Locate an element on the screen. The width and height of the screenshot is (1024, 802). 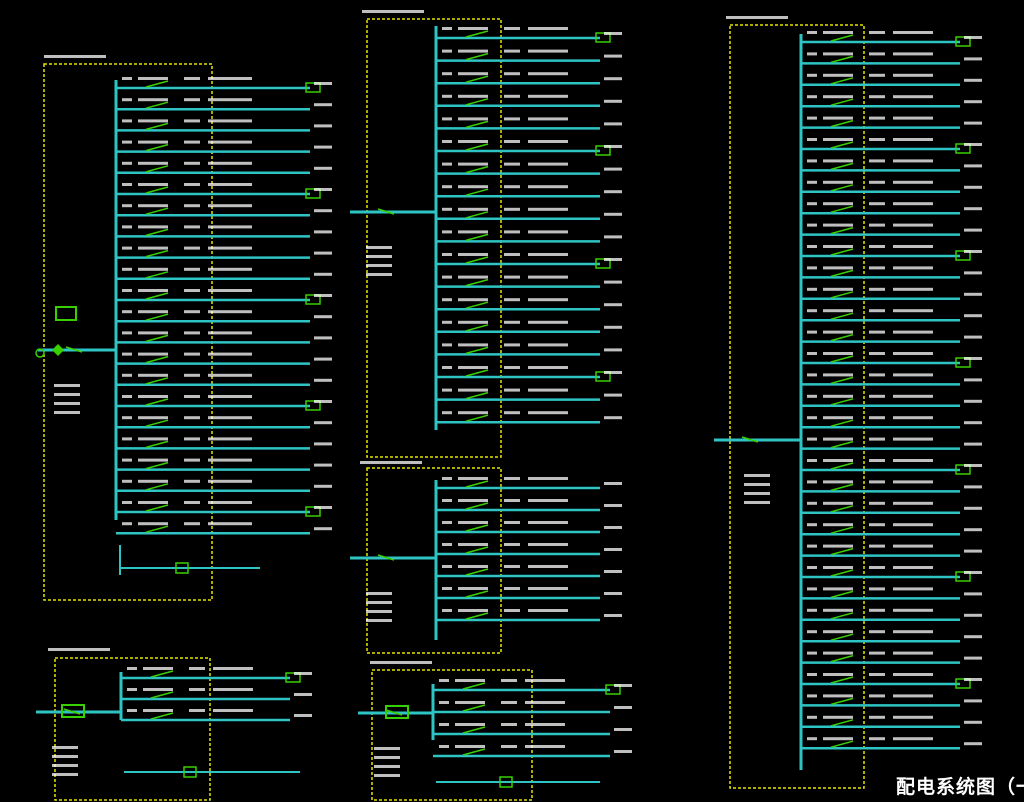
panel-a-breaker-label is located at coordinates (153, 184).